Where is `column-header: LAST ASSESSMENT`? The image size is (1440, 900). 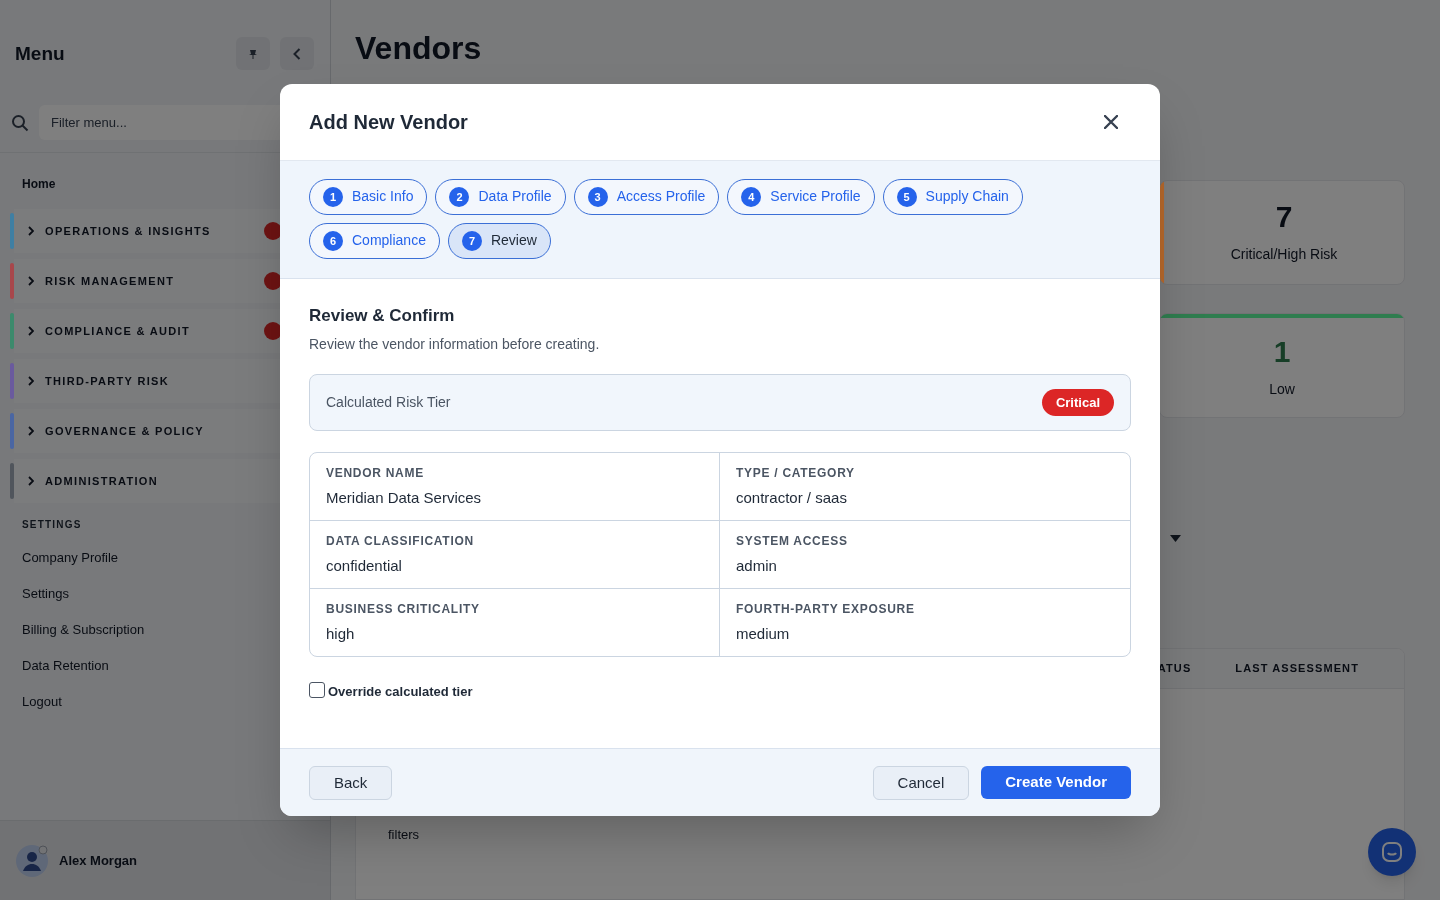 column-header: LAST ASSESSMENT is located at coordinates (1297, 669).